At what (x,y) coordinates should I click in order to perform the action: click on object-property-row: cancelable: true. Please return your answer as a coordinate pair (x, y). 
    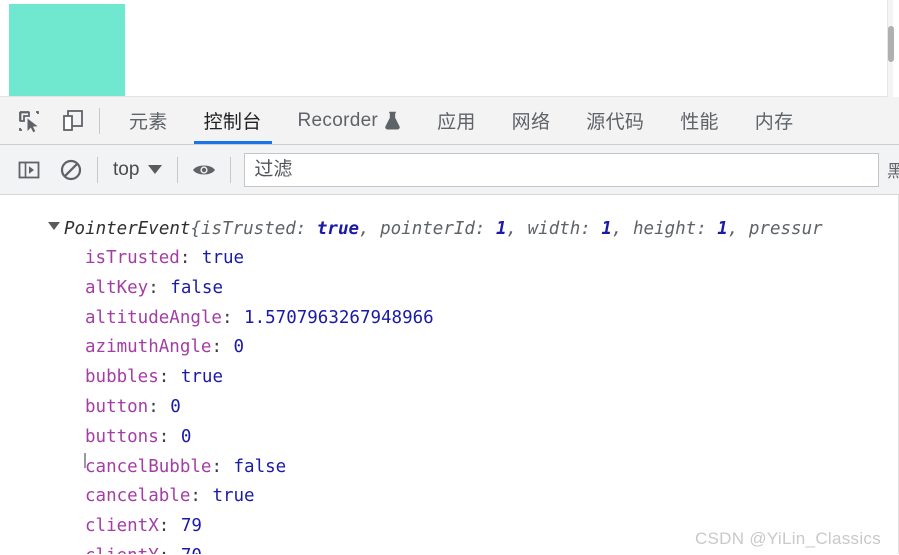
    Looking at the image, I should click on (491, 497).